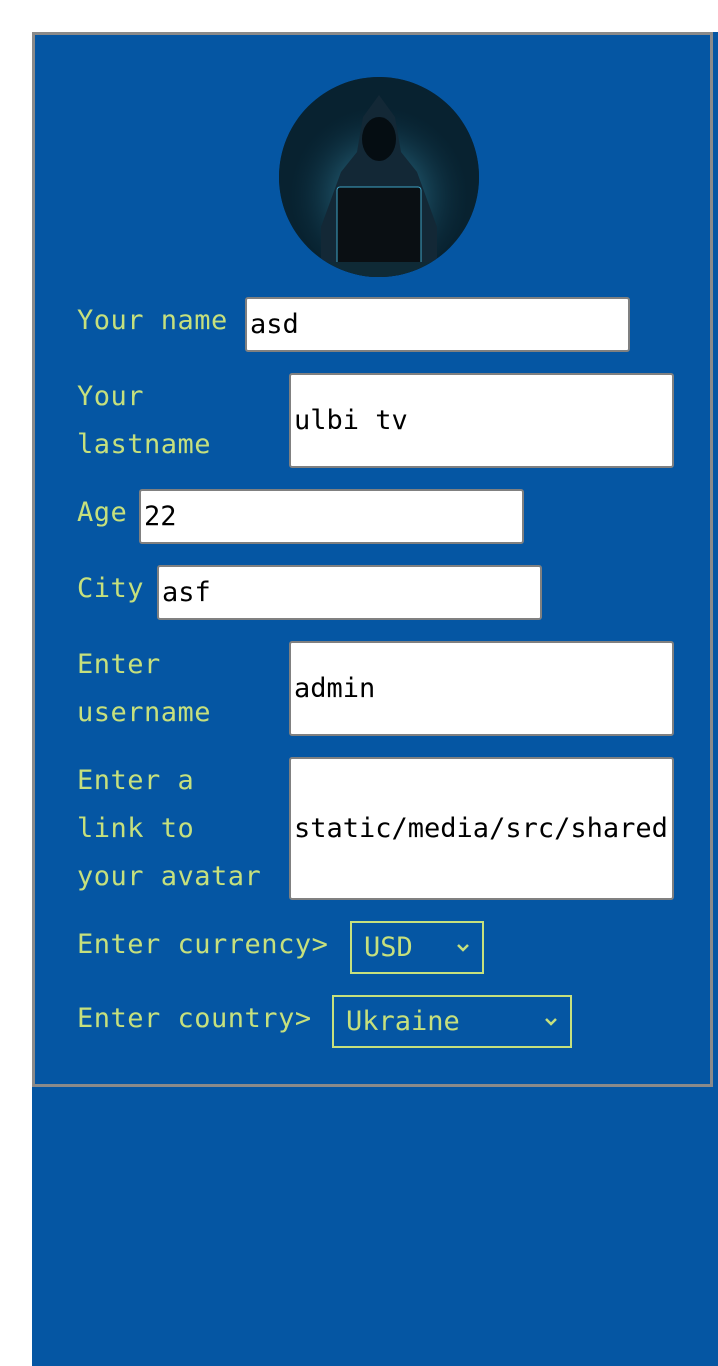 This screenshot has height=1366, width=718. Describe the element at coordinates (417, 947) in the screenshot. I see `currency-select: USD` at that location.